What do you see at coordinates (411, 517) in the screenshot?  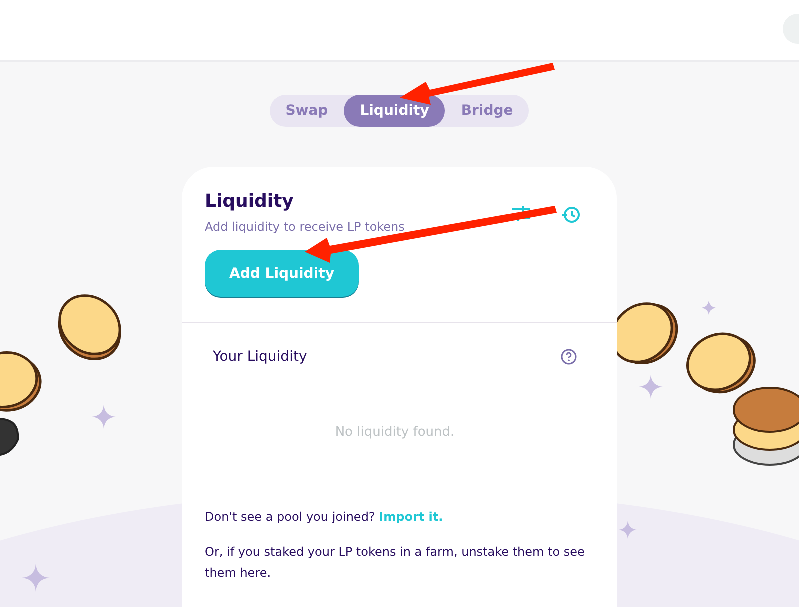 I see `import-link: Import it.` at bounding box center [411, 517].